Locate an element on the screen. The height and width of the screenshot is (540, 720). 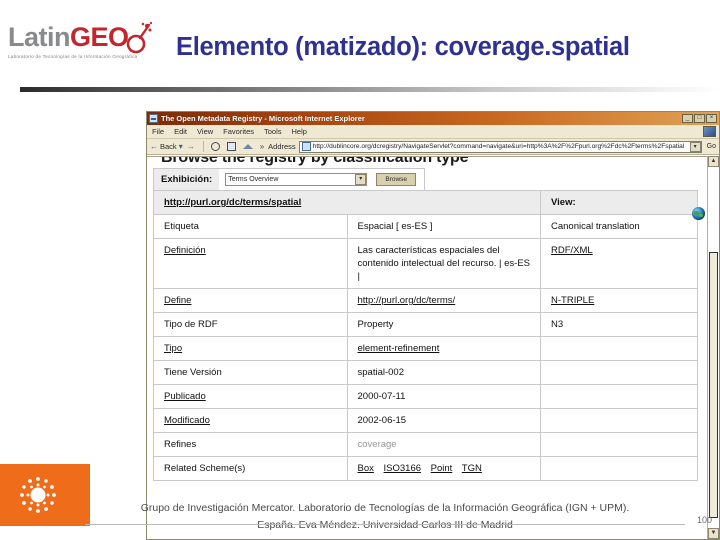
menu-item-view: View is located at coordinates (205, 131).